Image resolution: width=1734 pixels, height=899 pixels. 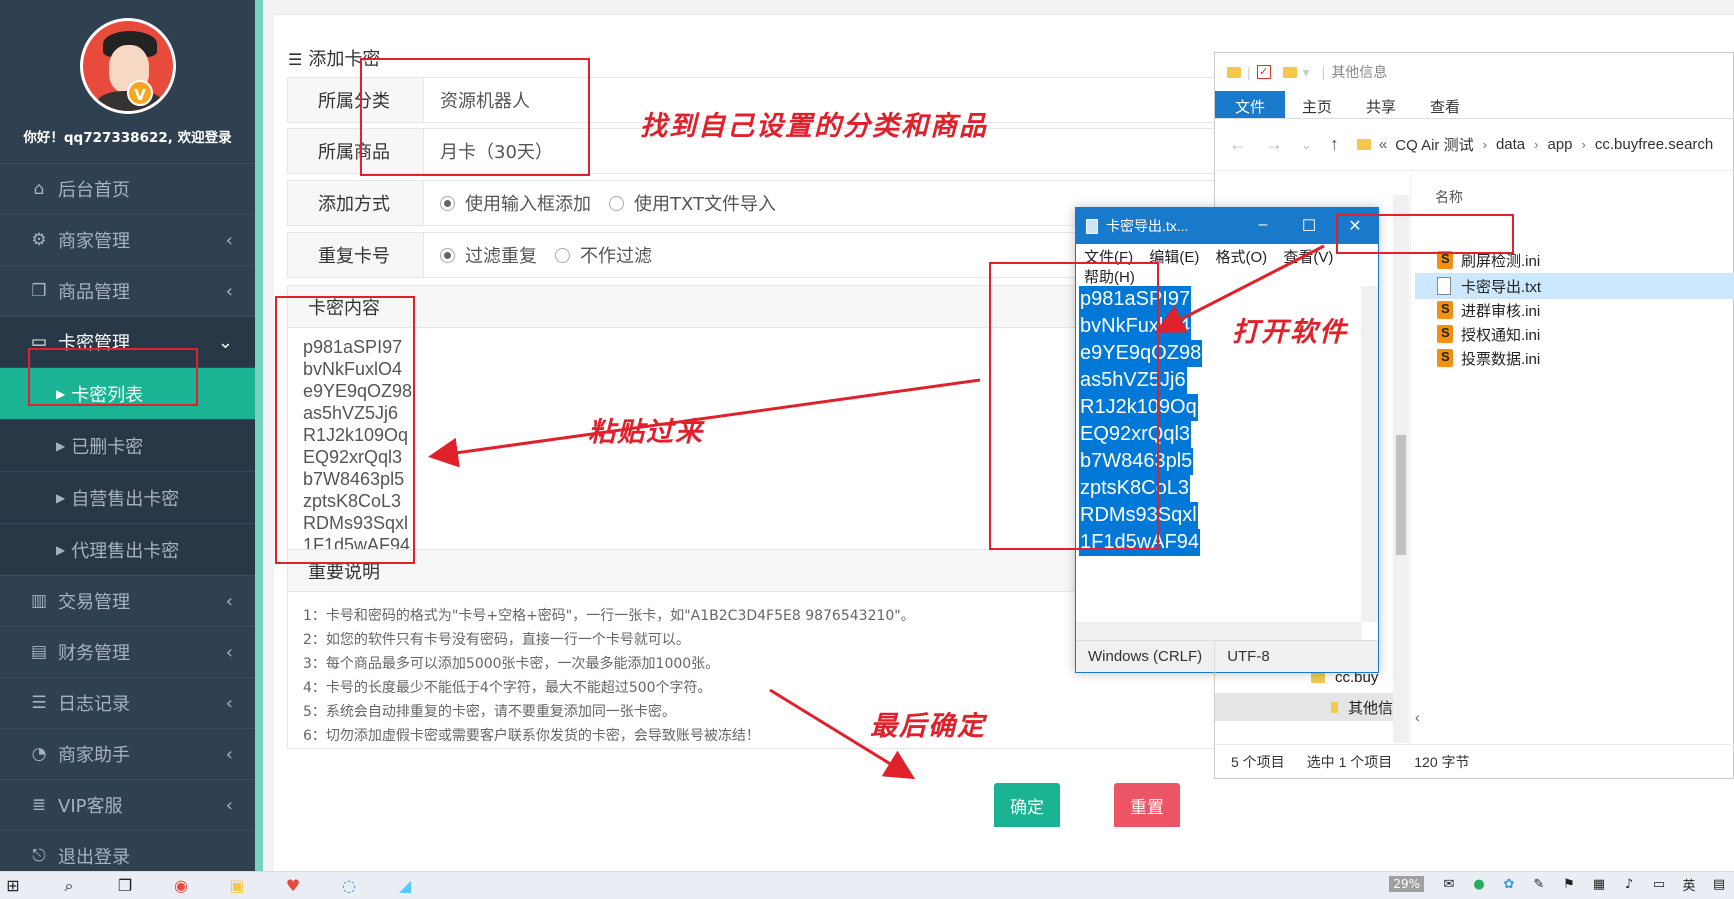 I want to click on sub-self-sold-label: 自营售出卡密, so click(x=125, y=499).